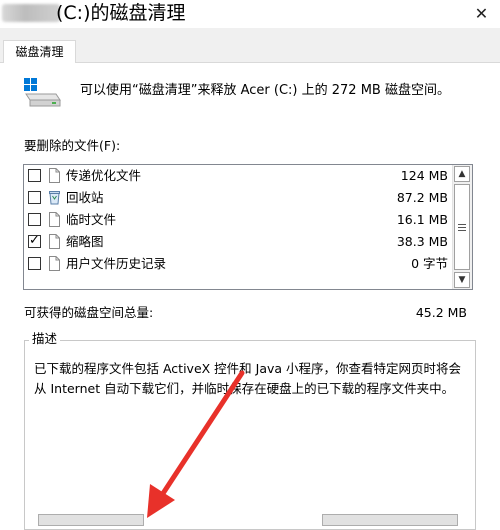 This screenshot has height=530, width=500. I want to click on item-size: 0 字节, so click(429, 263).